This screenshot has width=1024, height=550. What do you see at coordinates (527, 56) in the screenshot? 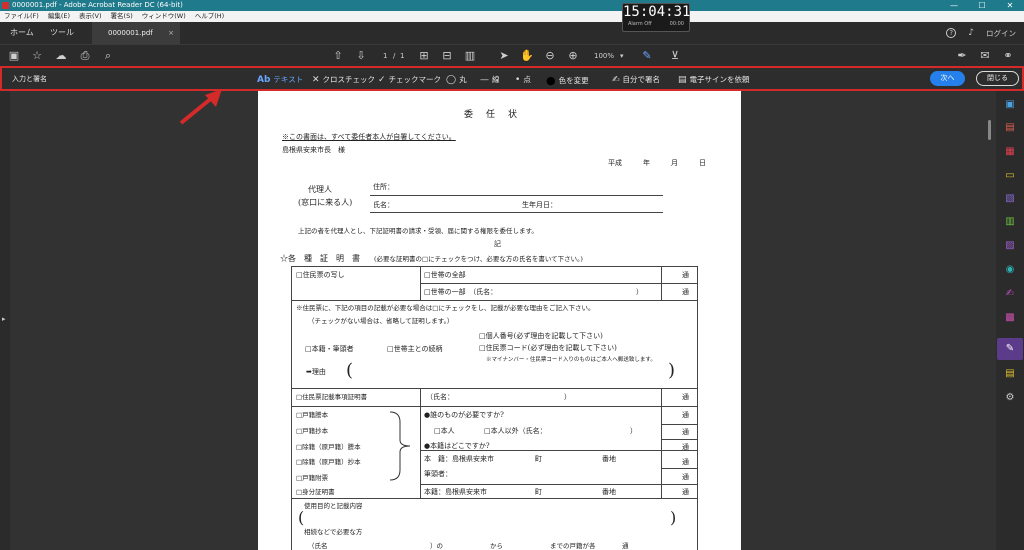
I see `hand-tool-icon: ✋` at bounding box center [527, 56].